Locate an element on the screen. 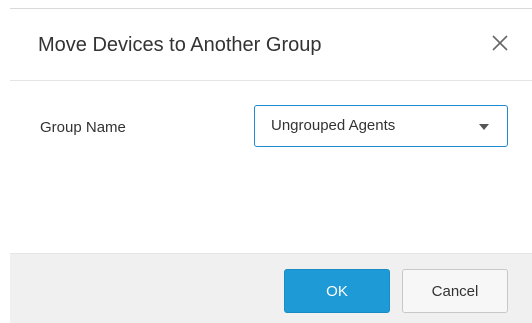 The height and width of the screenshot is (323, 532). close-icon is located at coordinates (500, 43).